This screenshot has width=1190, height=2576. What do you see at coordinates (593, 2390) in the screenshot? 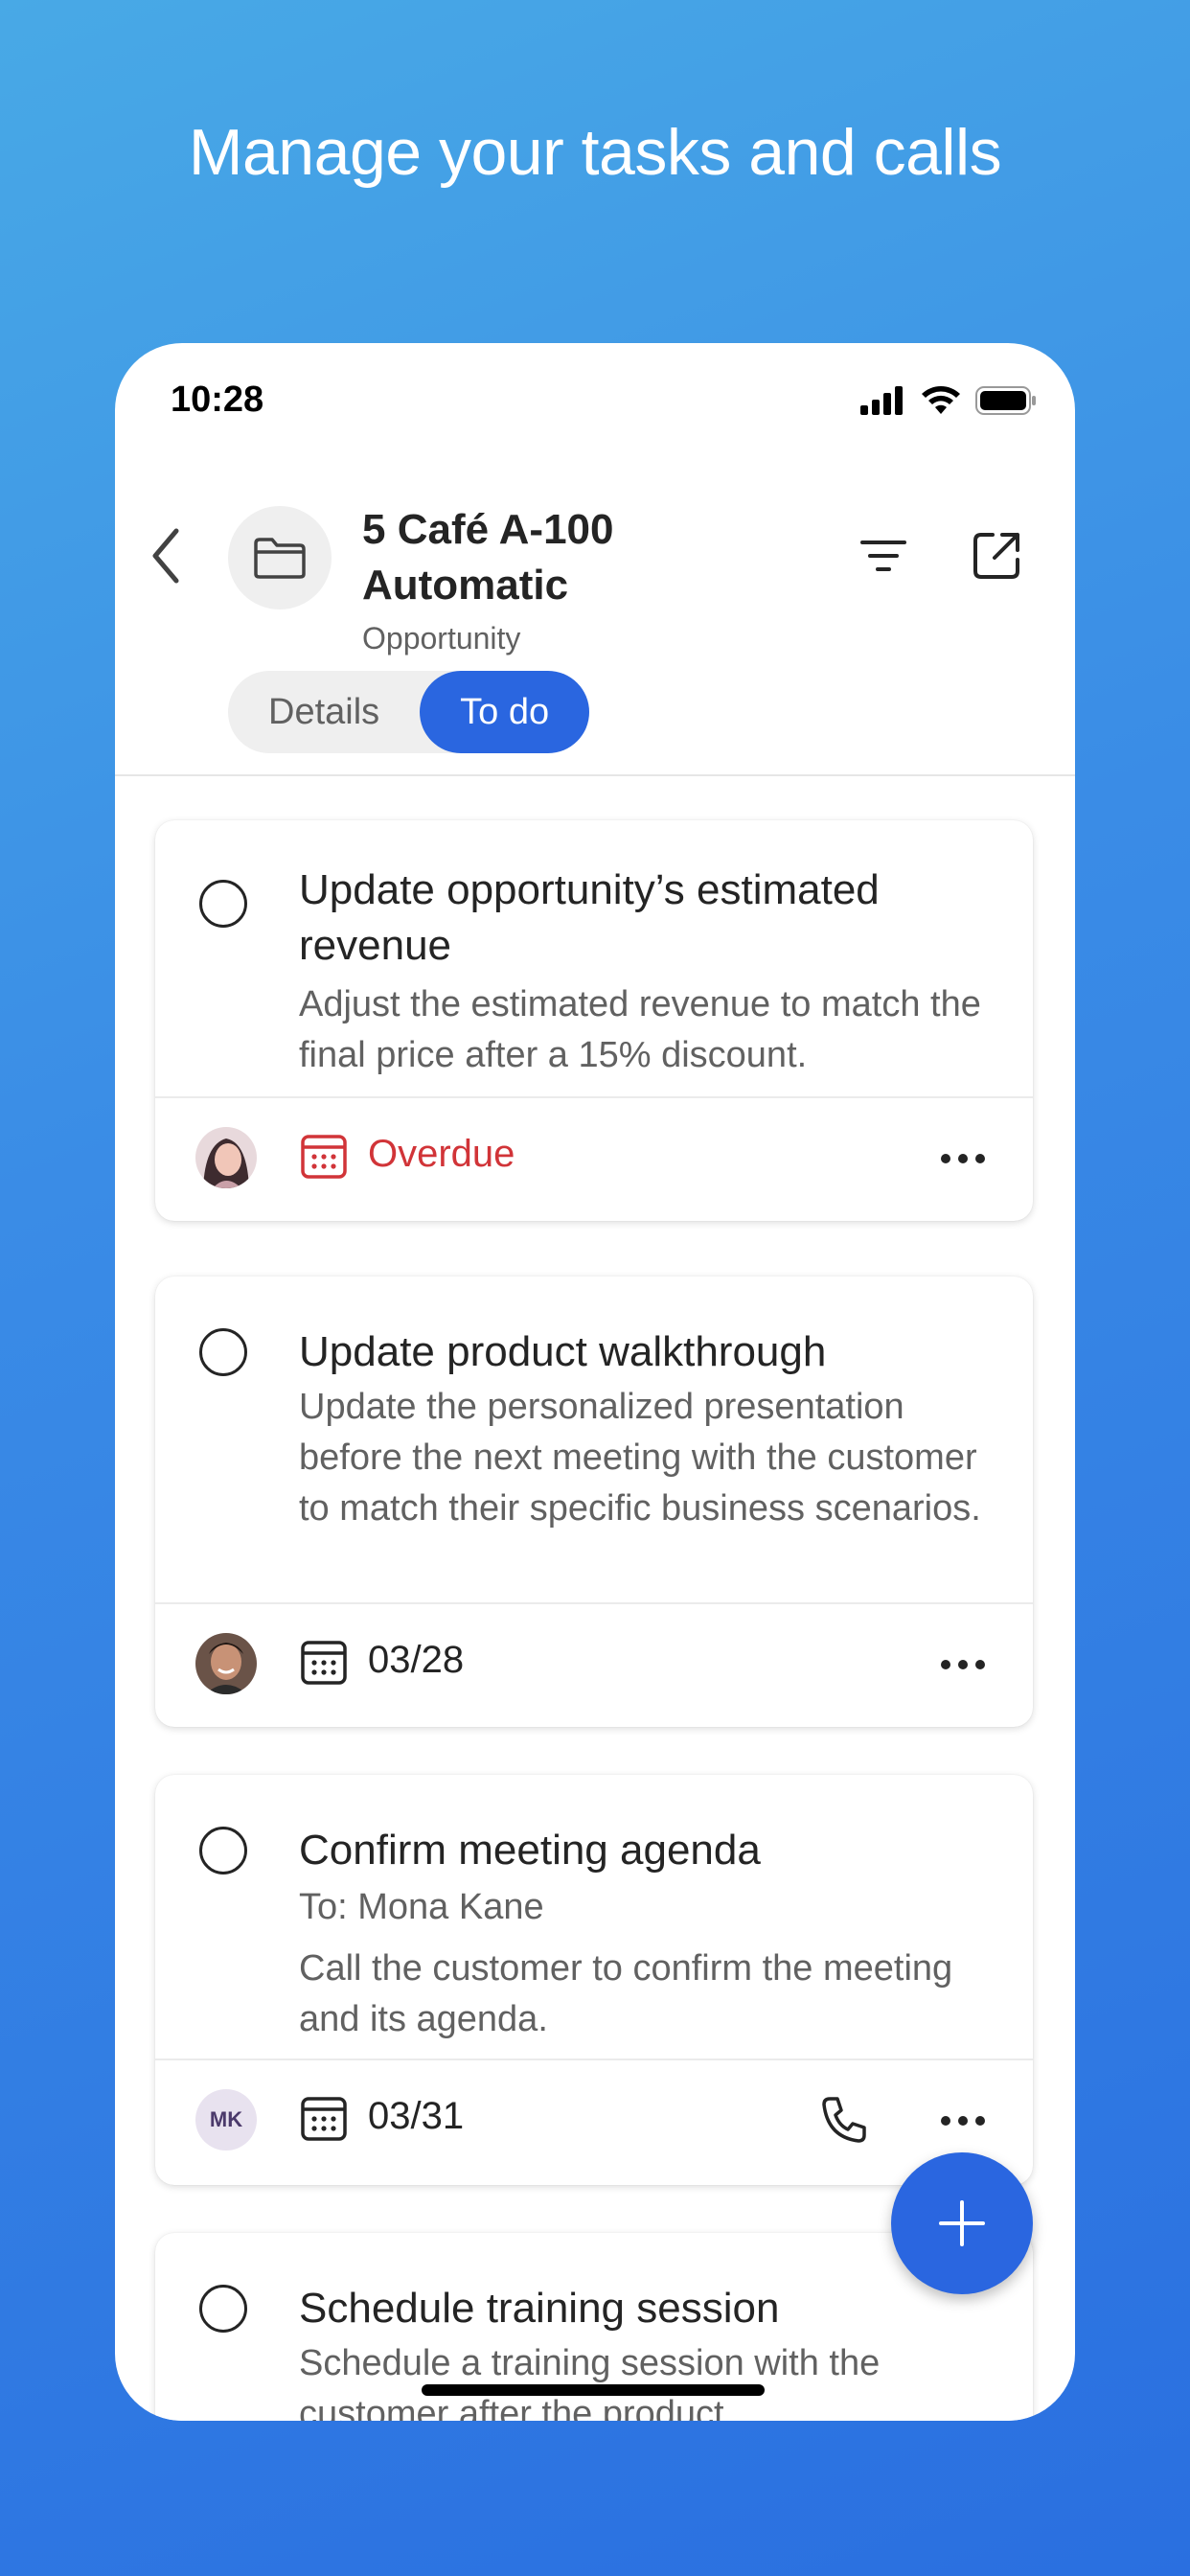
I see `home-indicator` at bounding box center [593, 2390].